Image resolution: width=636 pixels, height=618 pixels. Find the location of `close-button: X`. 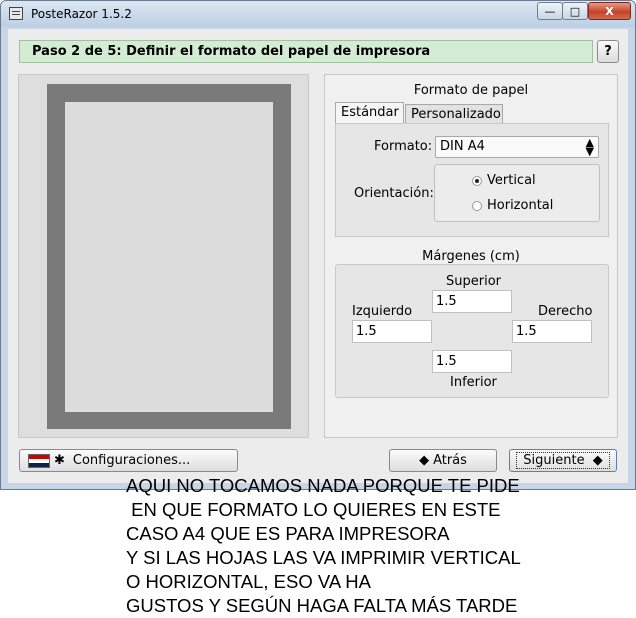

close-button: X is located at coordinates (609, 11).